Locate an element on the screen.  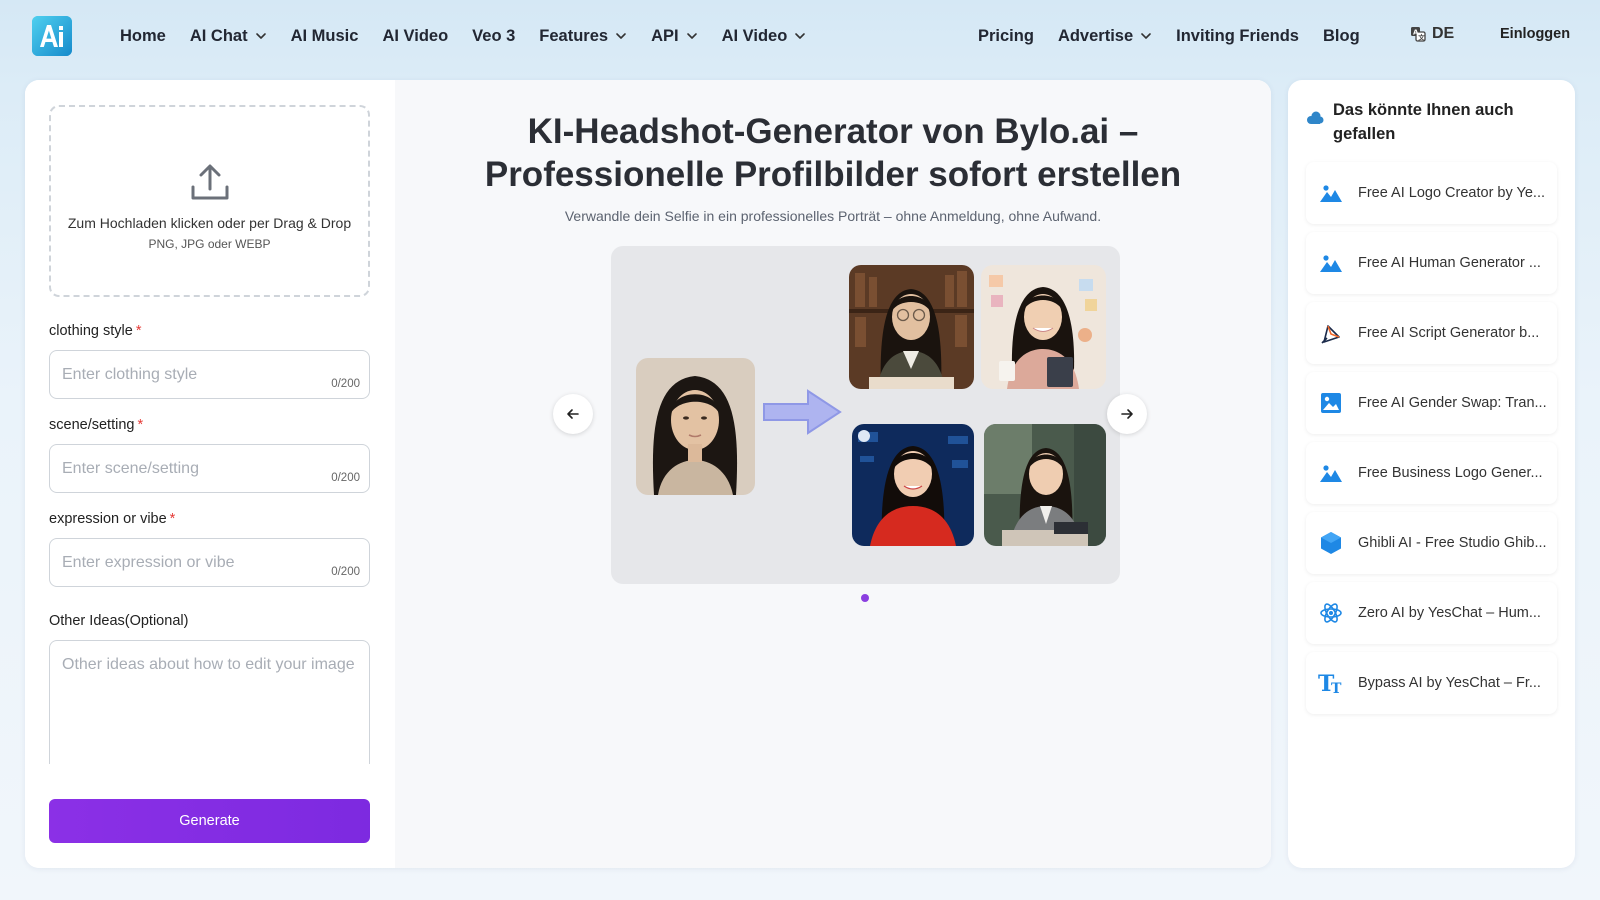
carousel-indicator-dot is located at coordinates (865, 598).